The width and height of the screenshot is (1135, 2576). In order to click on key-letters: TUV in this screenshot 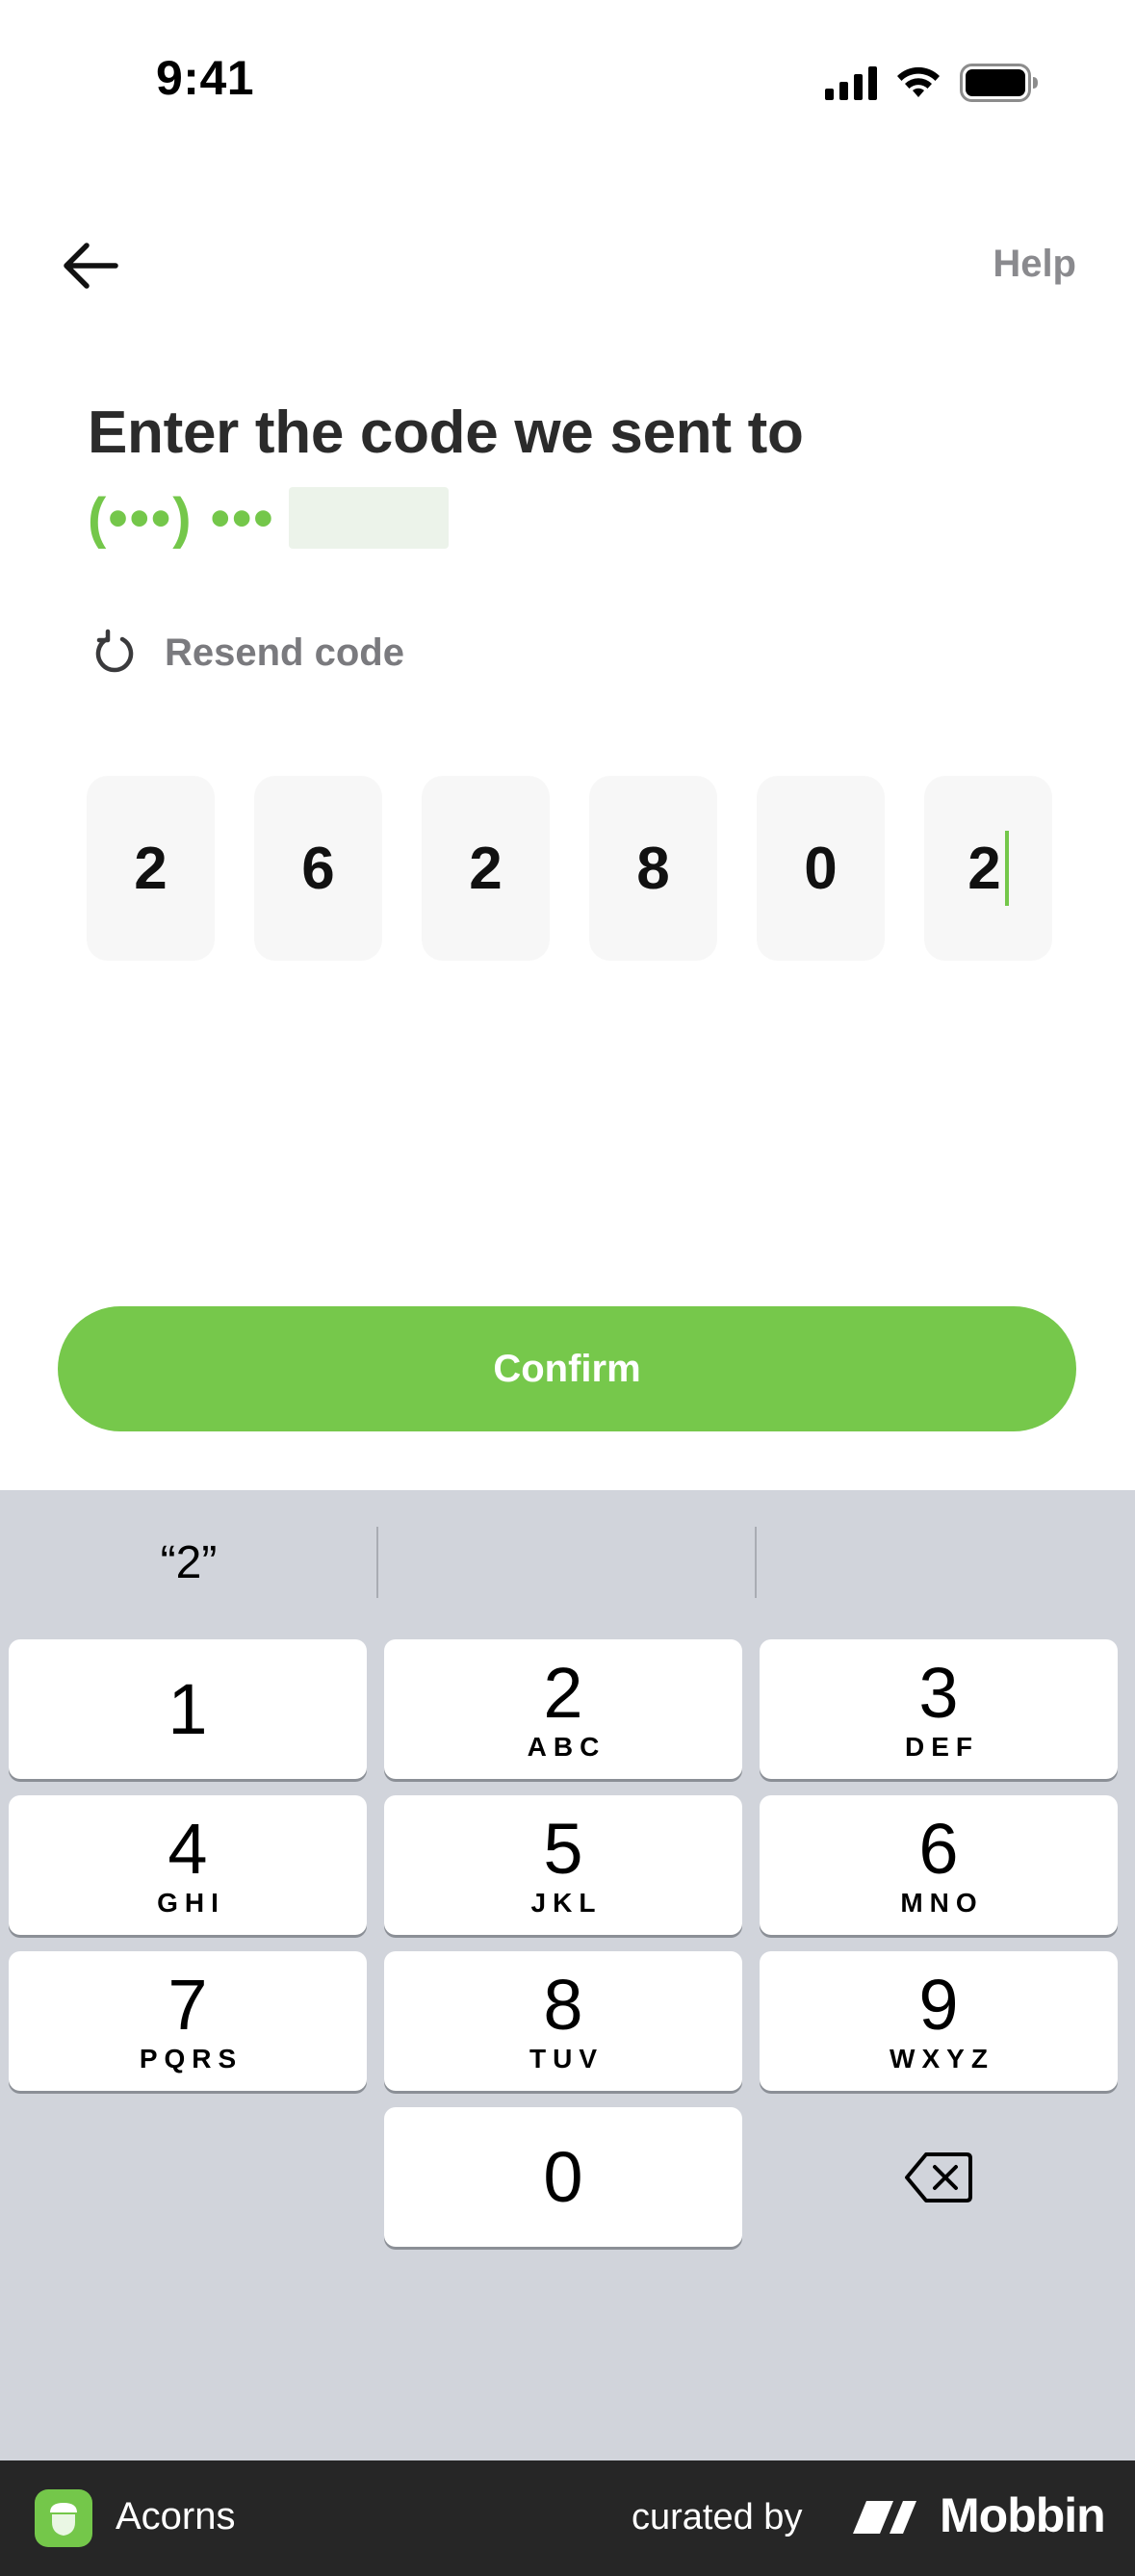, I will do `click(566, 2058)`.